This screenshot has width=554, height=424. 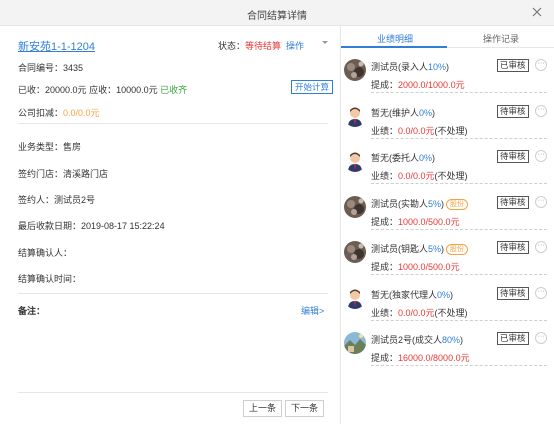 I want to click on staff-name: 测试员(录入人, so click(x=399, y=67).